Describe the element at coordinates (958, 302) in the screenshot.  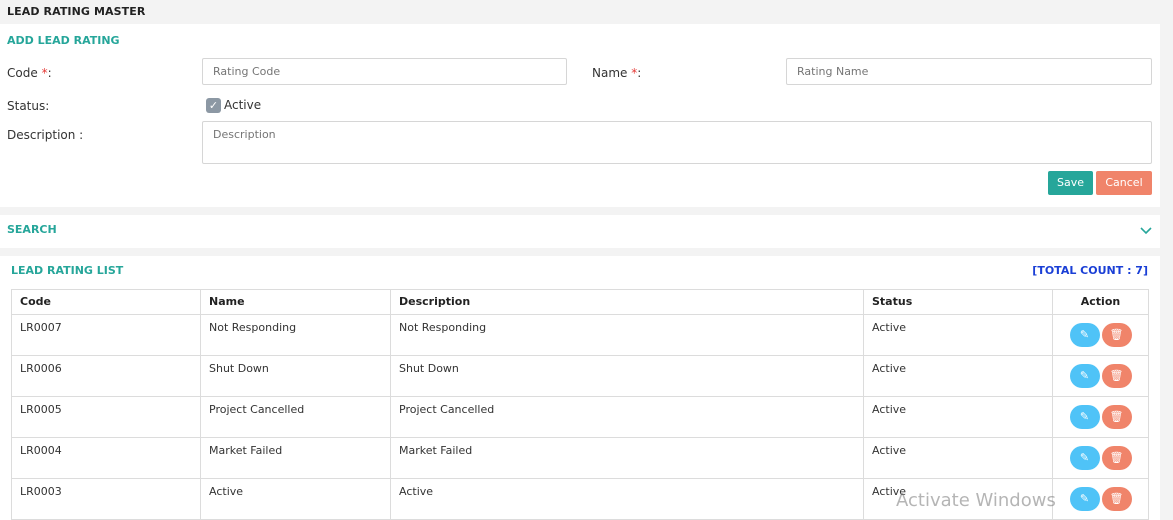
I see `column-header-status: Status` at that location.